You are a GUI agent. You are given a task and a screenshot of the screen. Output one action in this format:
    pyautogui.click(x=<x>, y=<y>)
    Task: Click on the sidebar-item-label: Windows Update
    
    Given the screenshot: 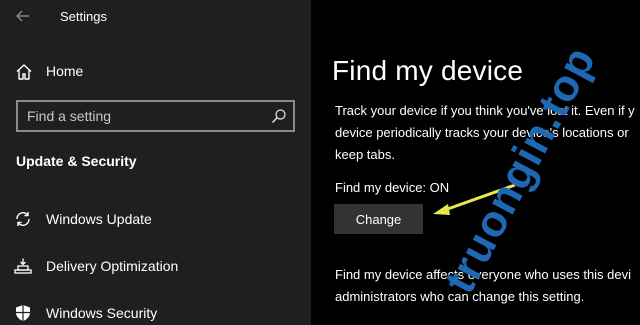 What is the action you would take?
    pyautogui.click(x=99, y=219)
    